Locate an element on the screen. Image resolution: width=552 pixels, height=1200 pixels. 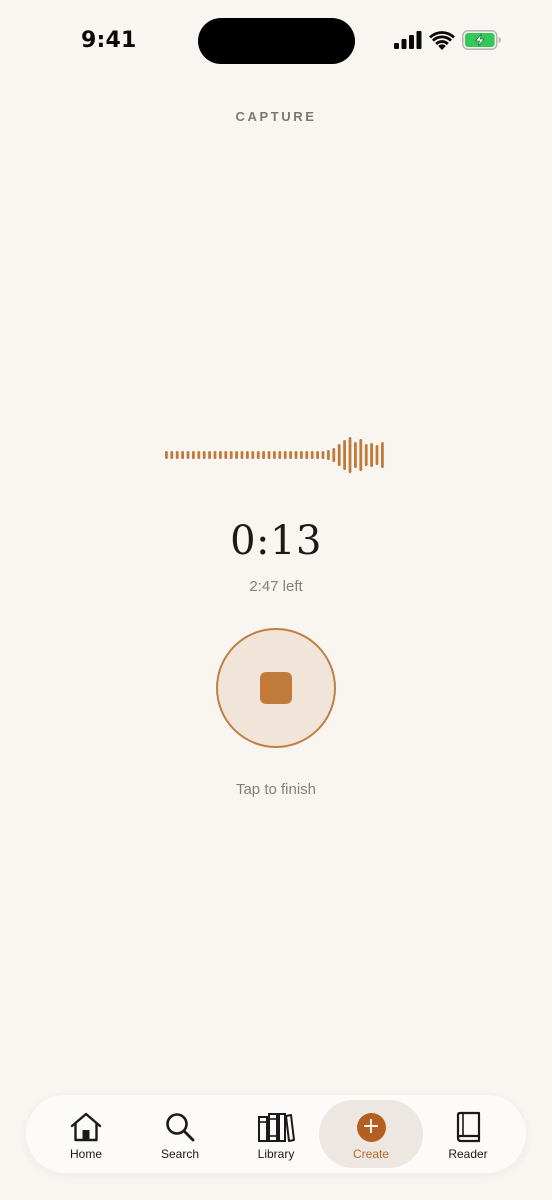
tab-label: Reader is located at coordinates (468, 1154).